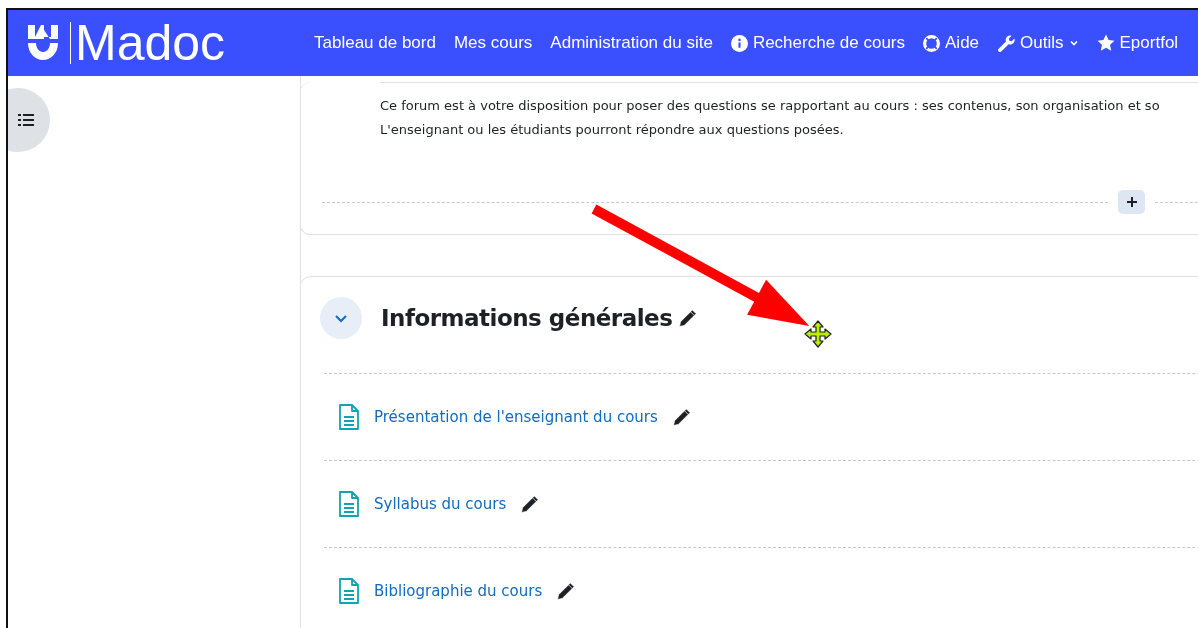 The height and width of the screenshot is (628, 1198). I want to click on forum-description: L'enseignant ou les étudiants pourront répondre aux questions posées., so click(612, 130).